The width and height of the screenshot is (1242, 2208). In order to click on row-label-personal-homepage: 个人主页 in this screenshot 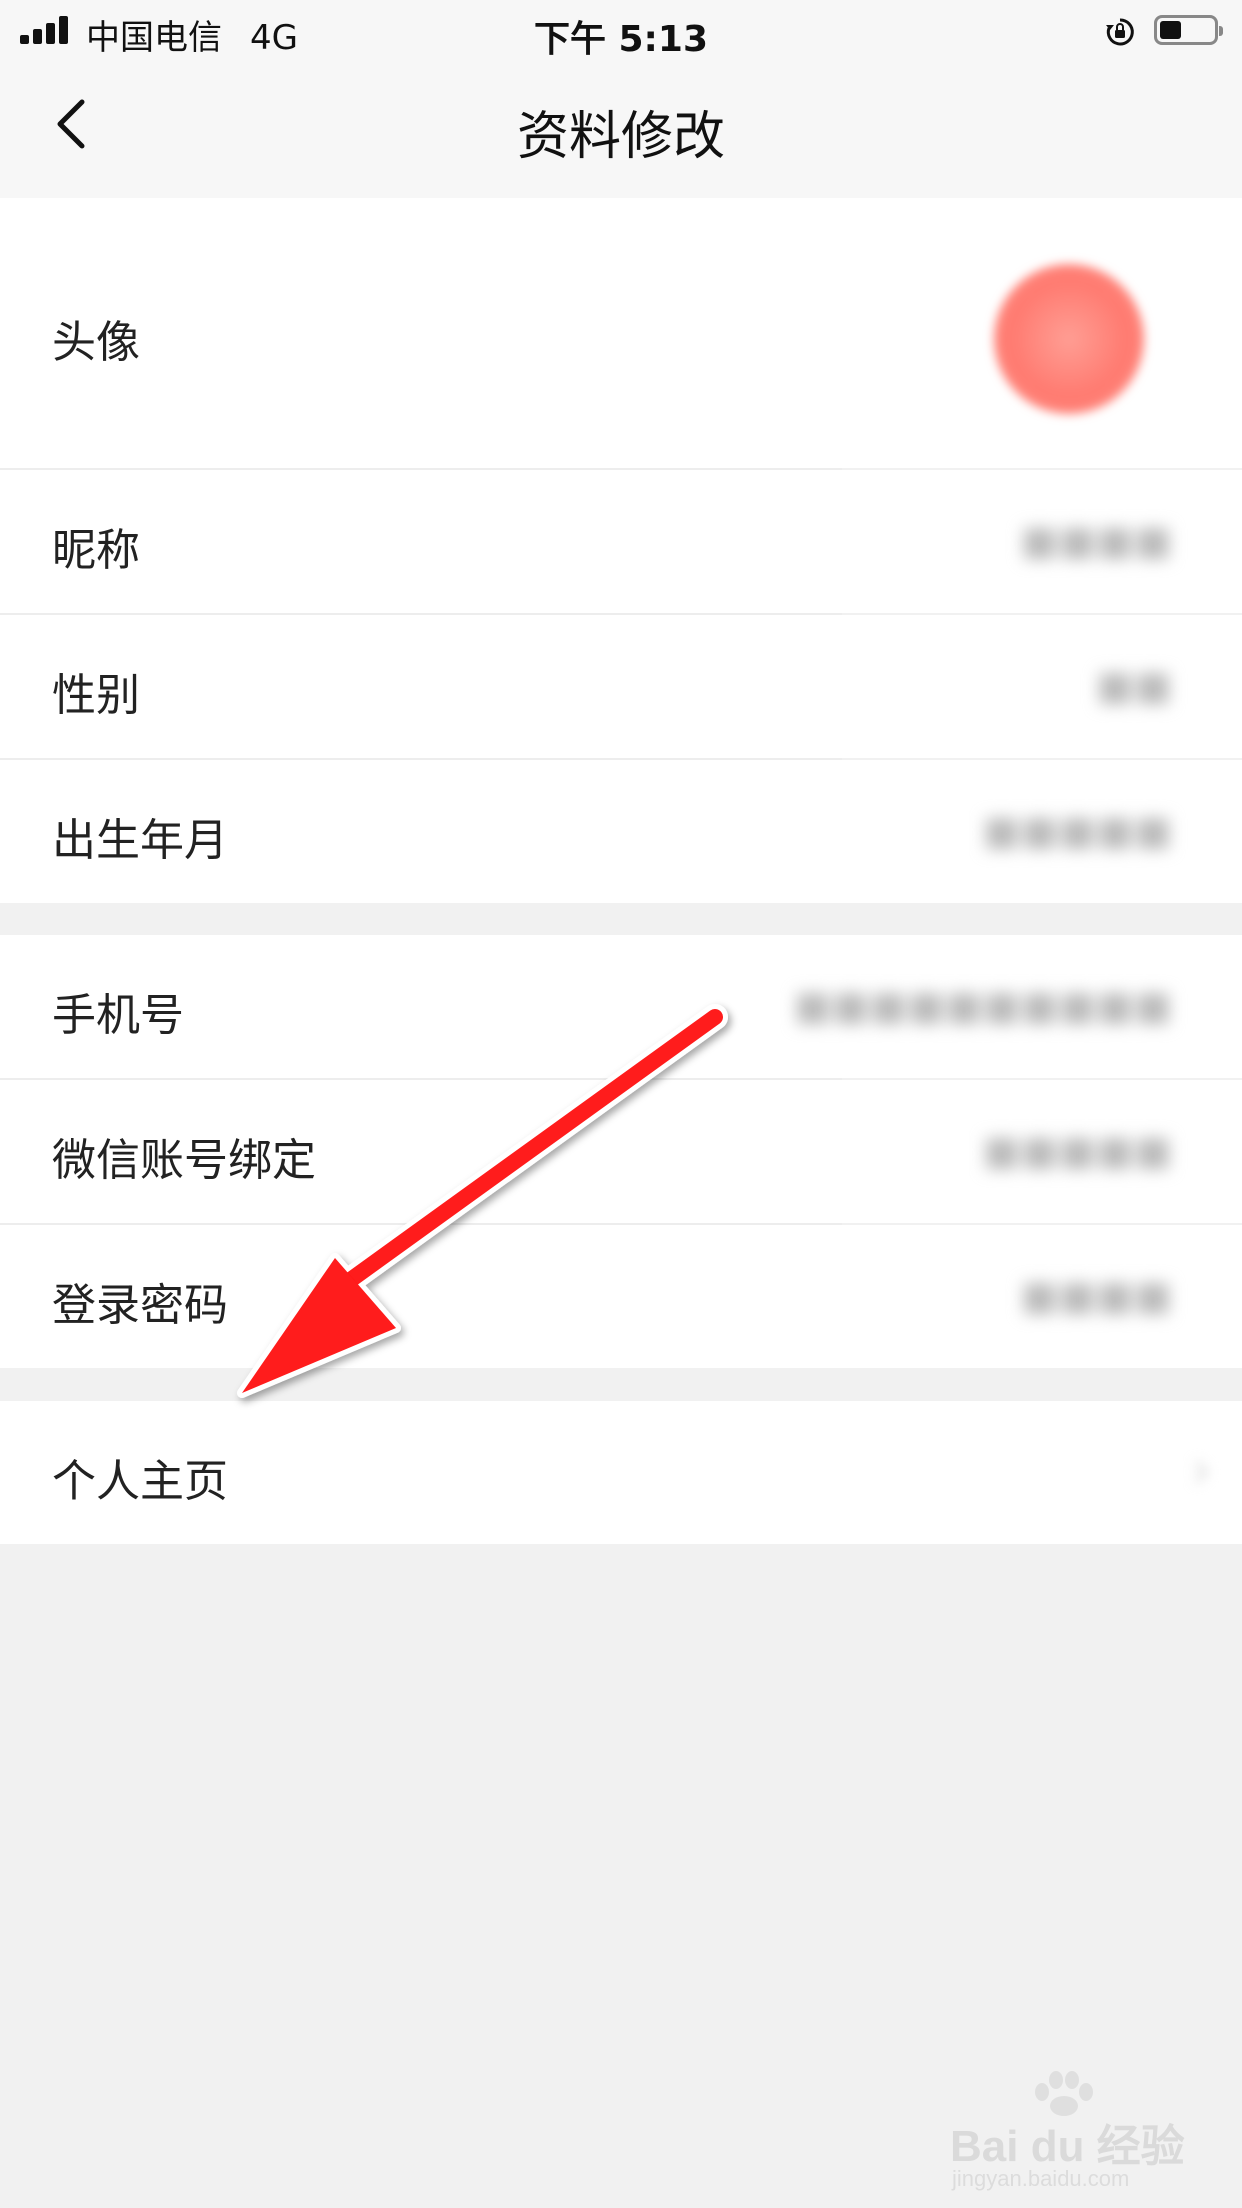, I will do `click(140, 1481)`.